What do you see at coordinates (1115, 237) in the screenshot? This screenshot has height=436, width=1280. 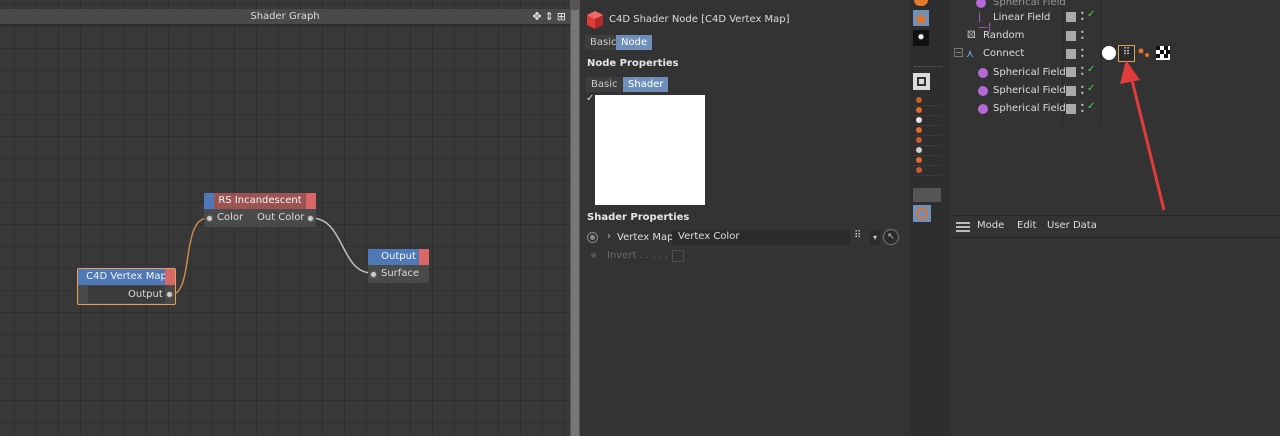 I see `attribute-manager-divider` at bounding box center [1115, 237].